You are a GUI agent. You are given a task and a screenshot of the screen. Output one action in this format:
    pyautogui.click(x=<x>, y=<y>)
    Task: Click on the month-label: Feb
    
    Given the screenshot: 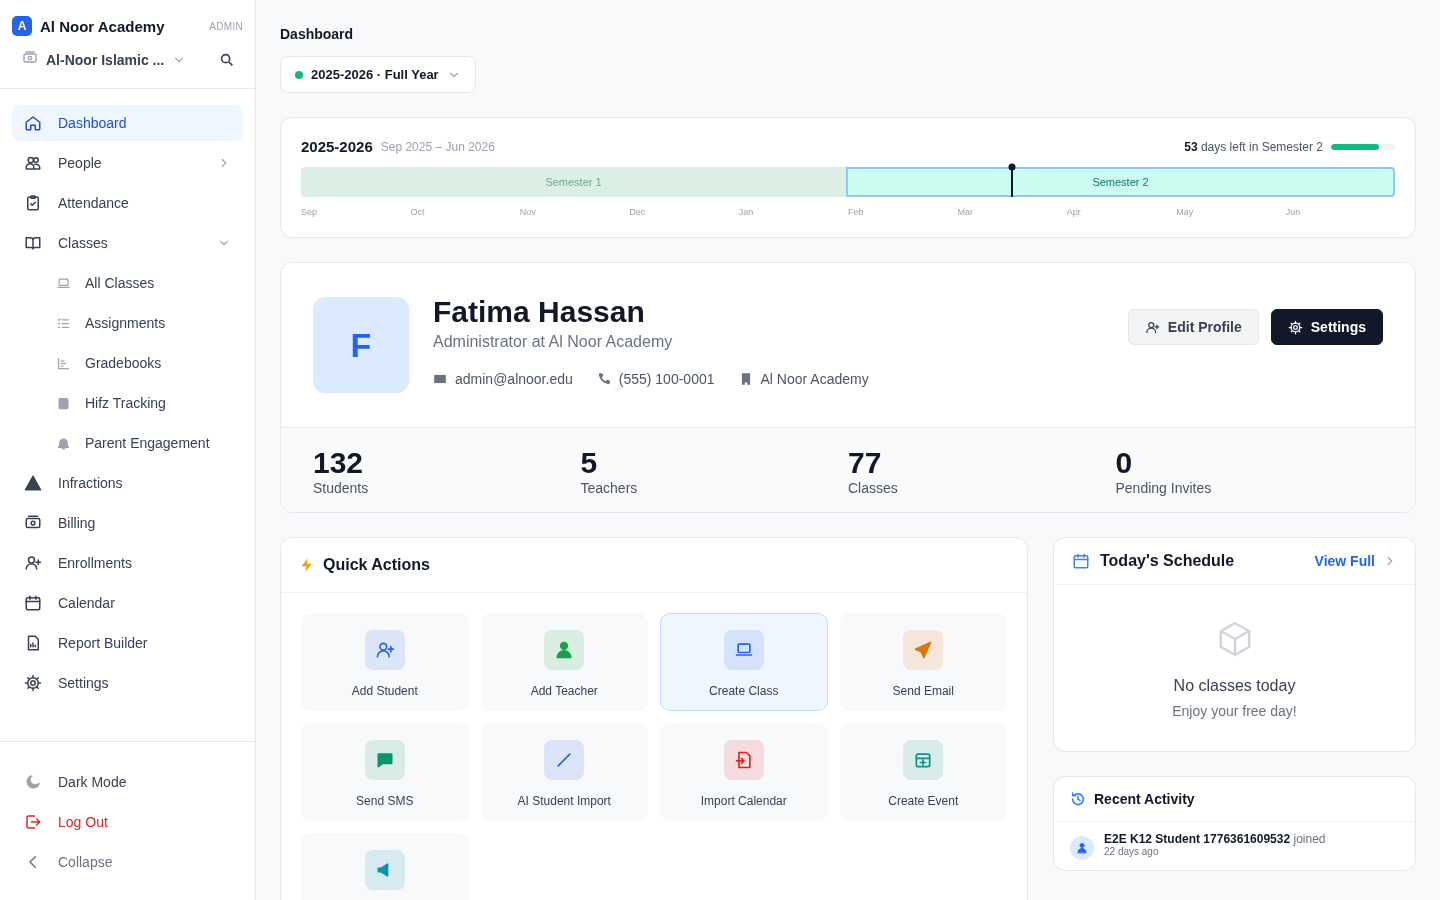 What is the action you would take?
    pyautogui.click(x=856, y=212)
    